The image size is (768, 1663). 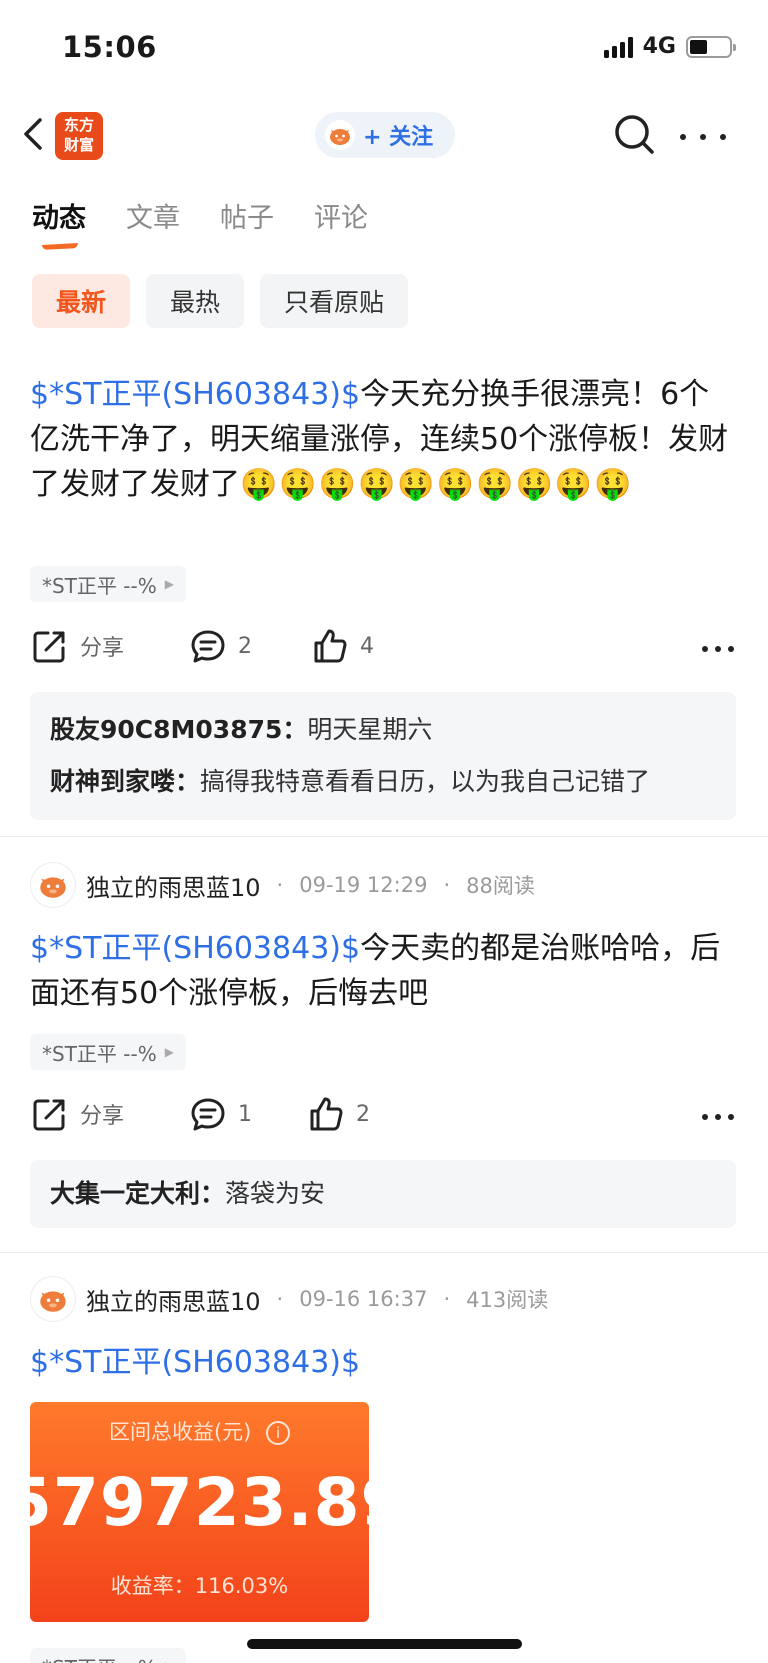 I want to click on post-reads: 413阅读, so click(x=507, y=1300).